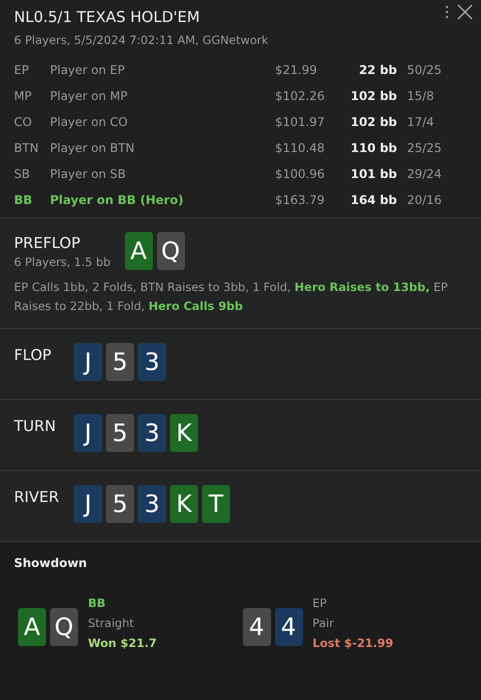  I want to click on player-stack-bb: 22 bb, so click(378, 70).